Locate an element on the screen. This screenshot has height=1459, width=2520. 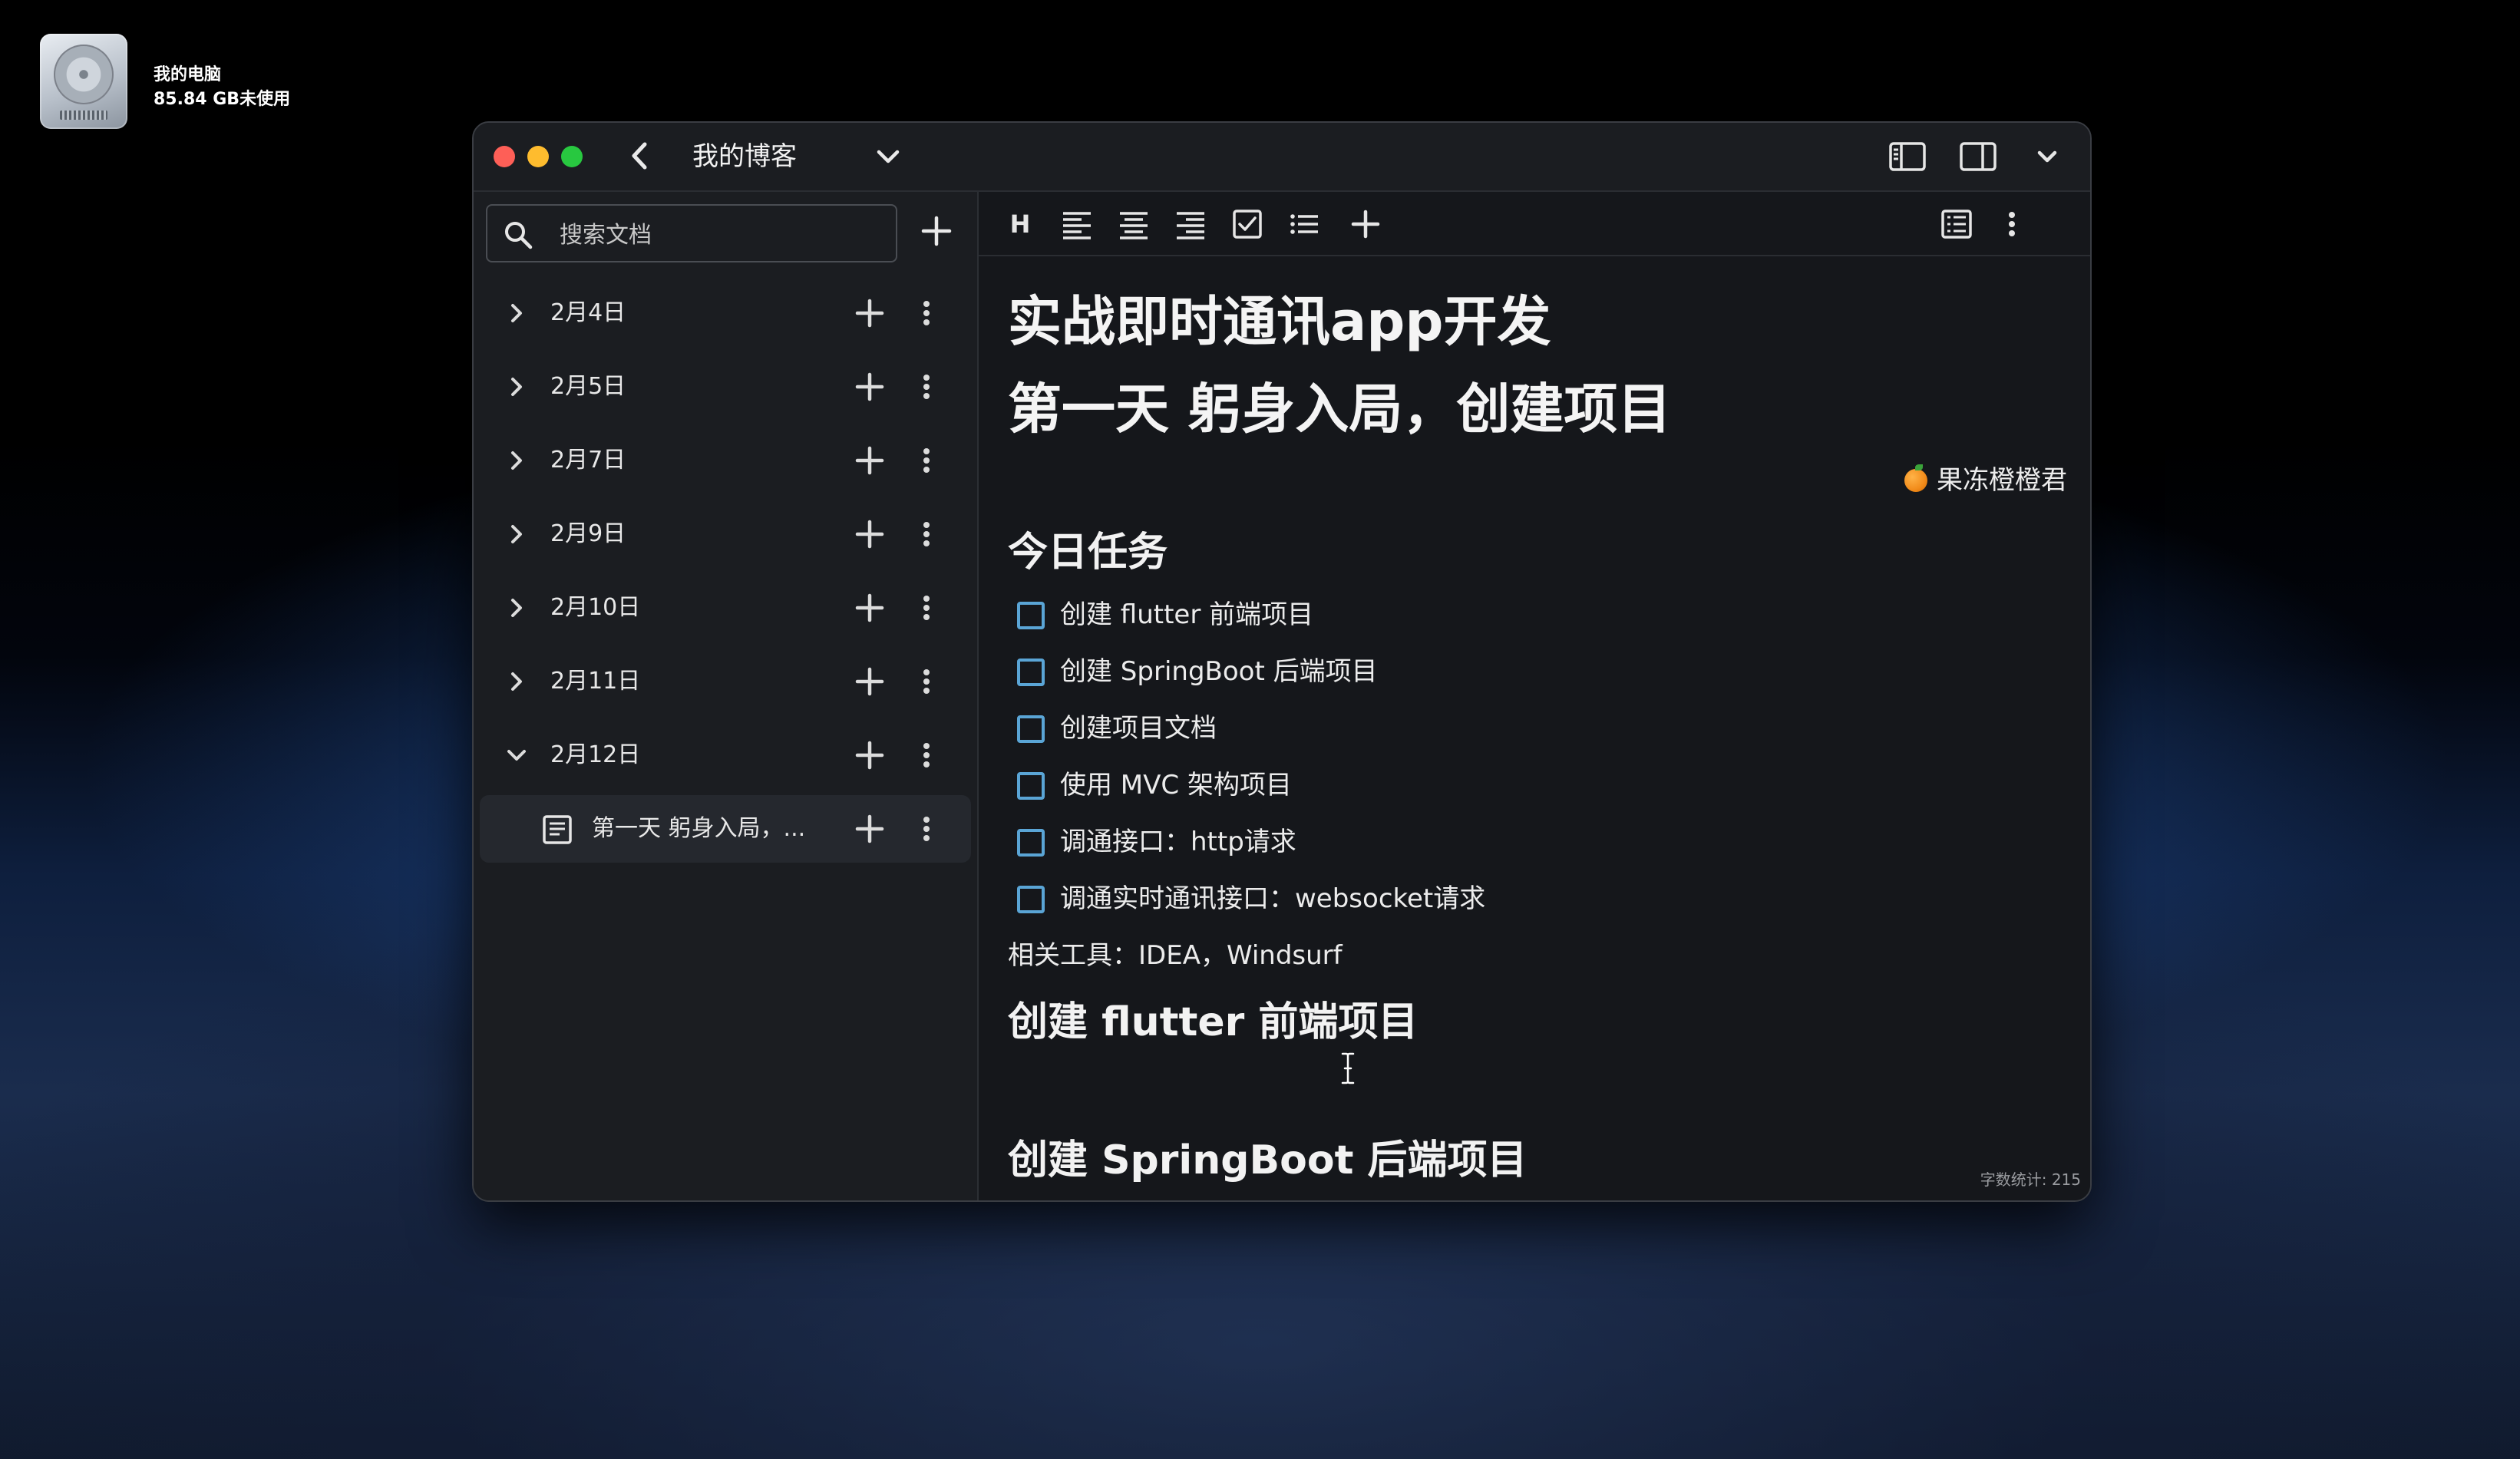
back-chevron-icon is located at coordinates (640, 156).